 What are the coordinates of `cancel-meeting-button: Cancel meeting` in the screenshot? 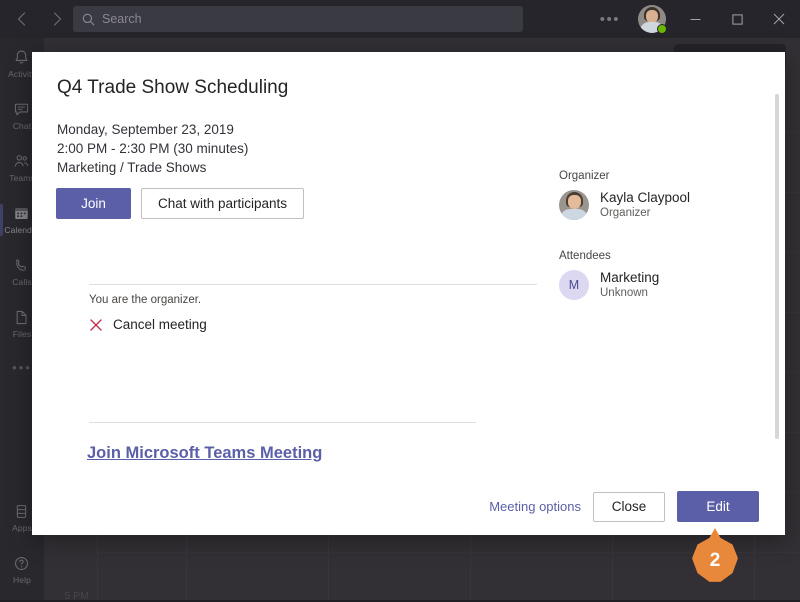 It's located at (148, 324).